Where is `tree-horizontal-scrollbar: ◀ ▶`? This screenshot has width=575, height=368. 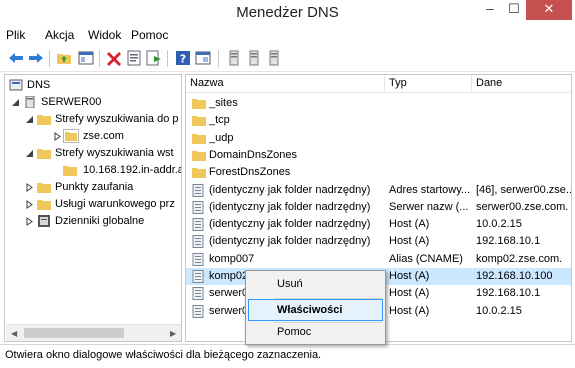 tree-horizontal-scrollbar: ◀ ▶ is located at coordinates (93, 332).